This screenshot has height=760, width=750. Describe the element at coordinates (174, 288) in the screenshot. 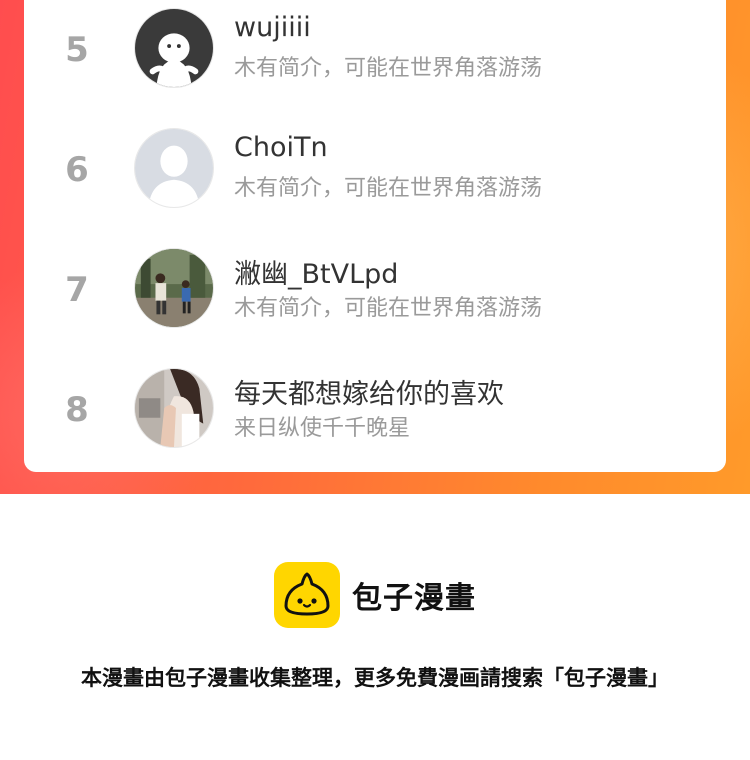

I see `photo-avatar-outdoor` at that location.